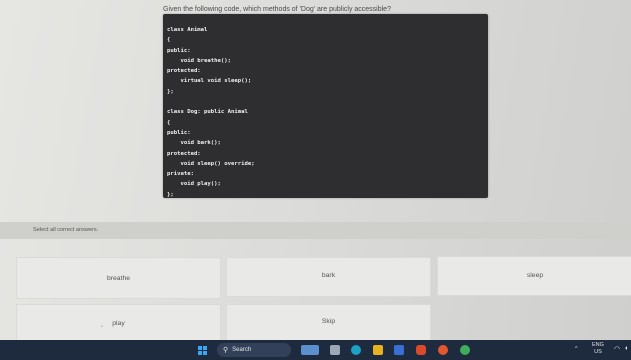 The image size is (631, 360). I want to click on option-label: play, so click(118, 323).